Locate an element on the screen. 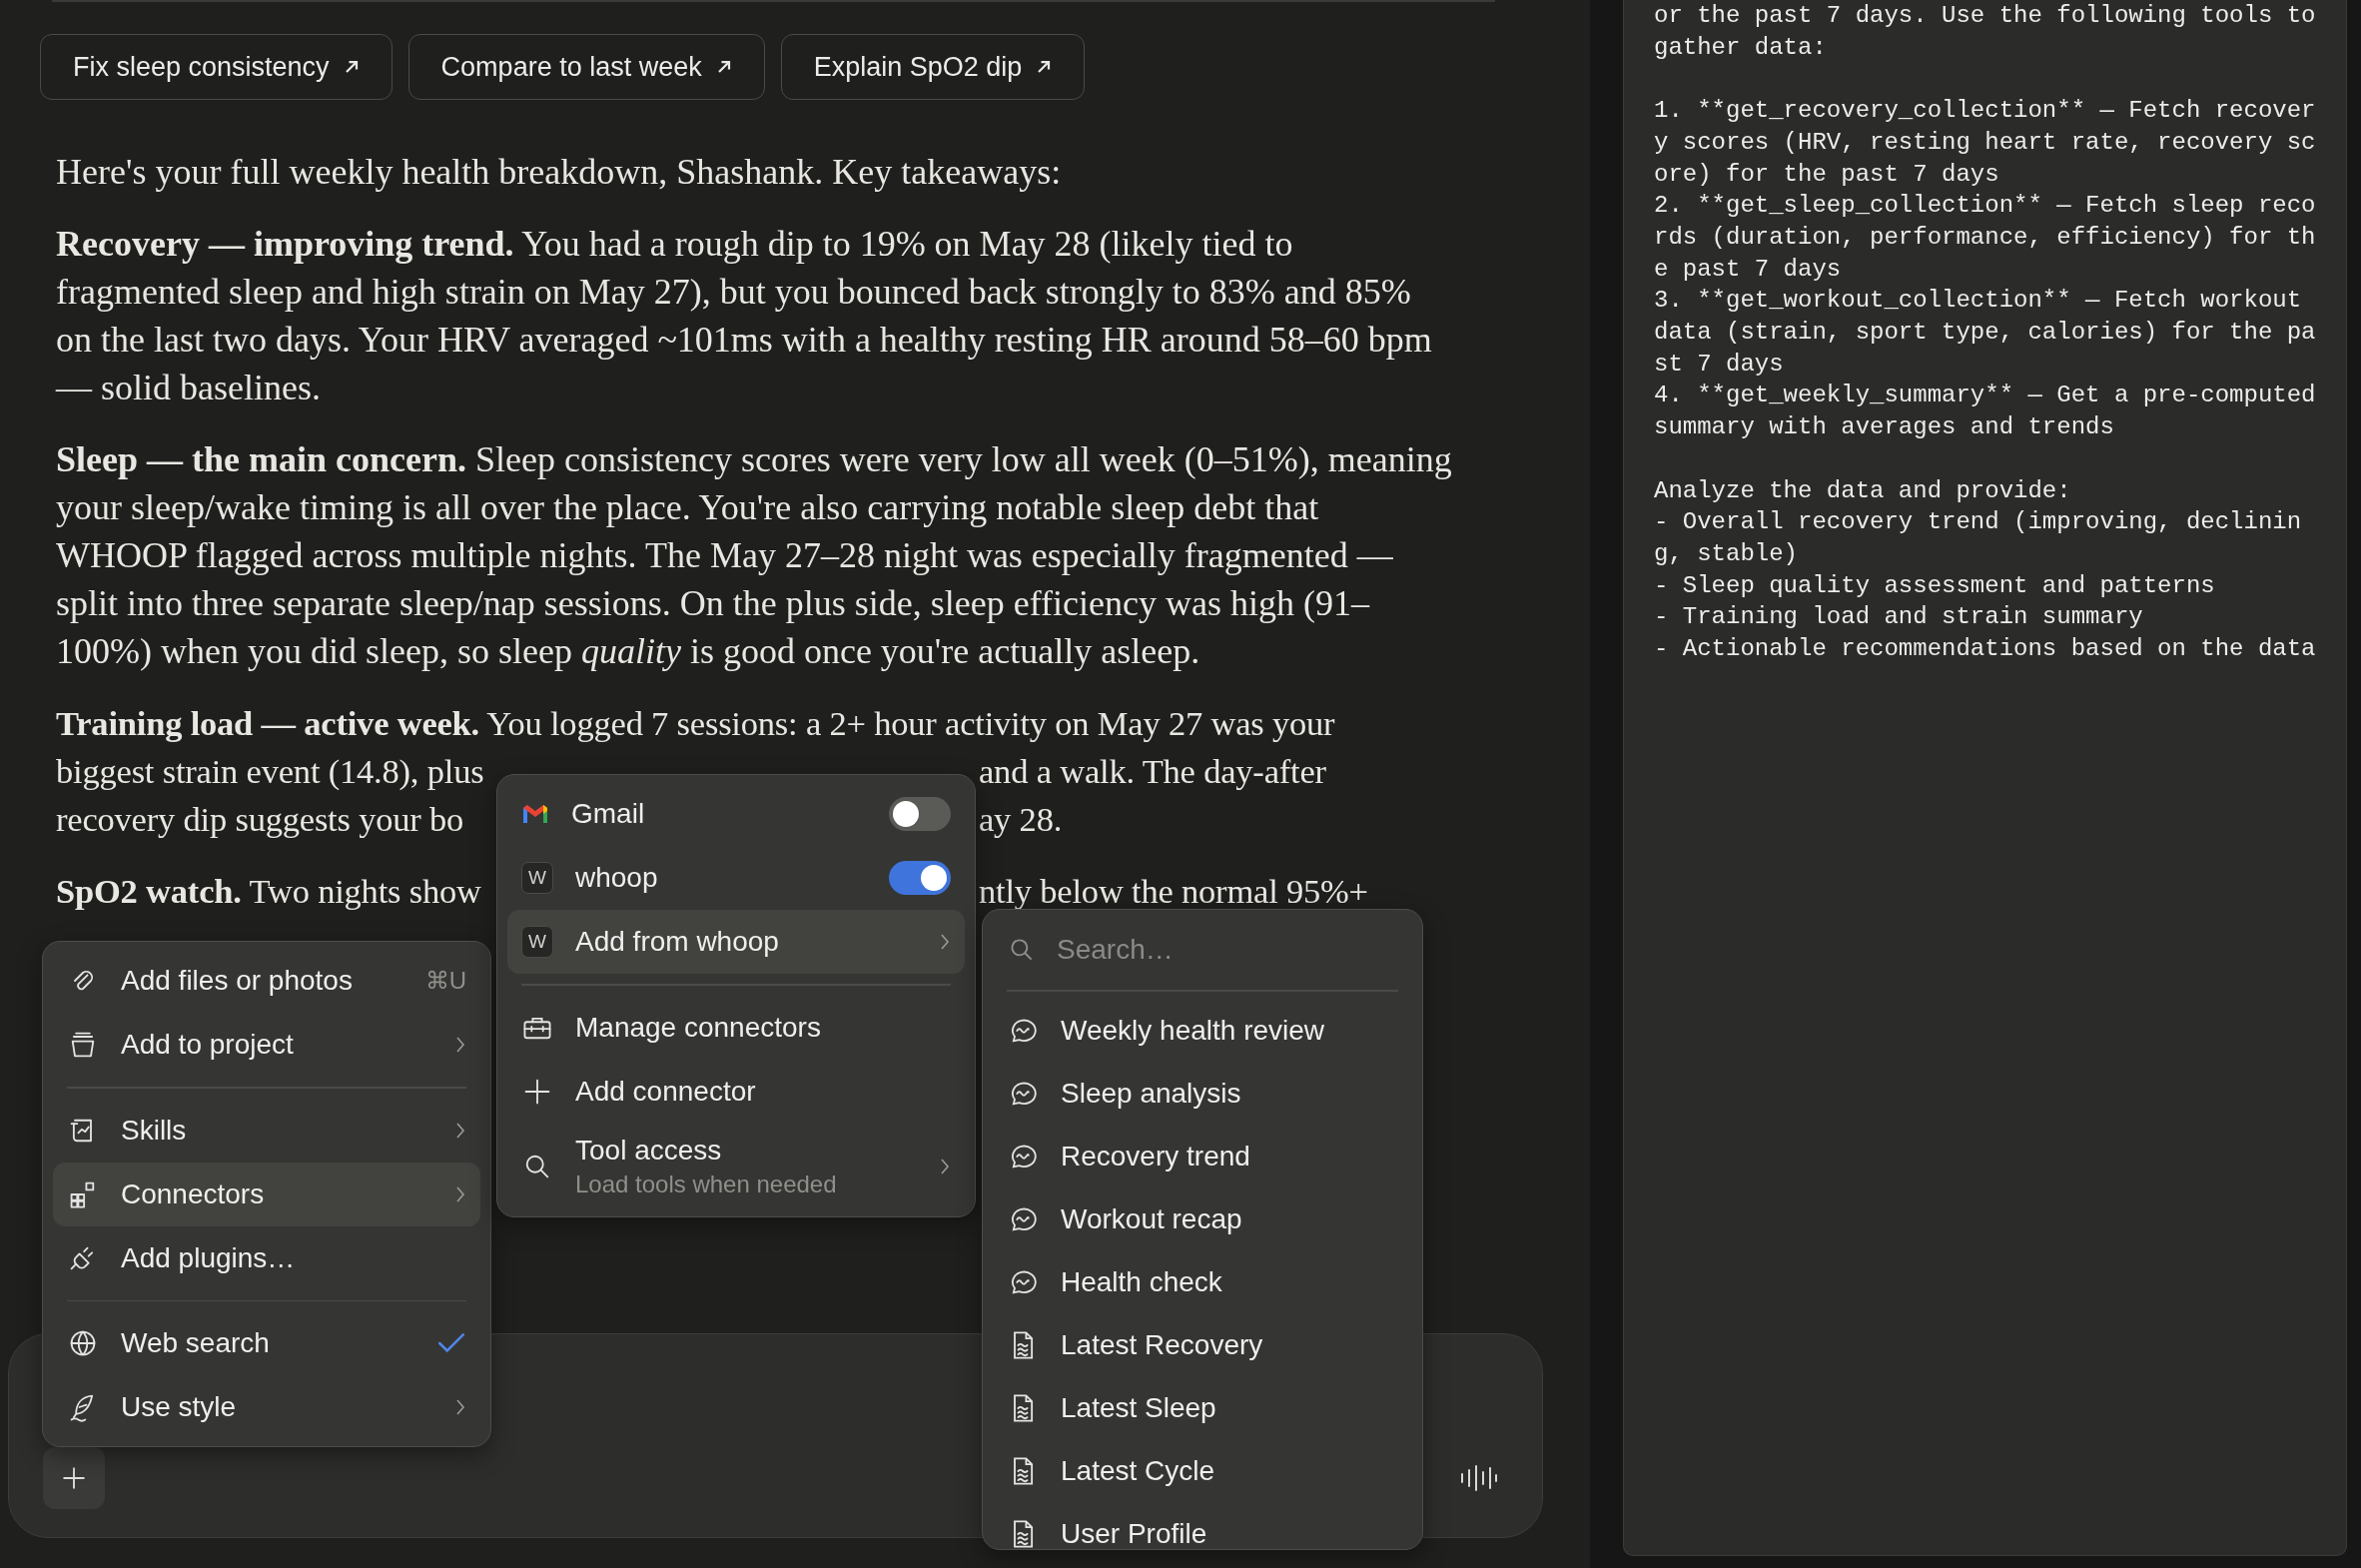 This screenshot has height=1568, width=2361. menu-item: Use style is located at coordinates (266, 1407).